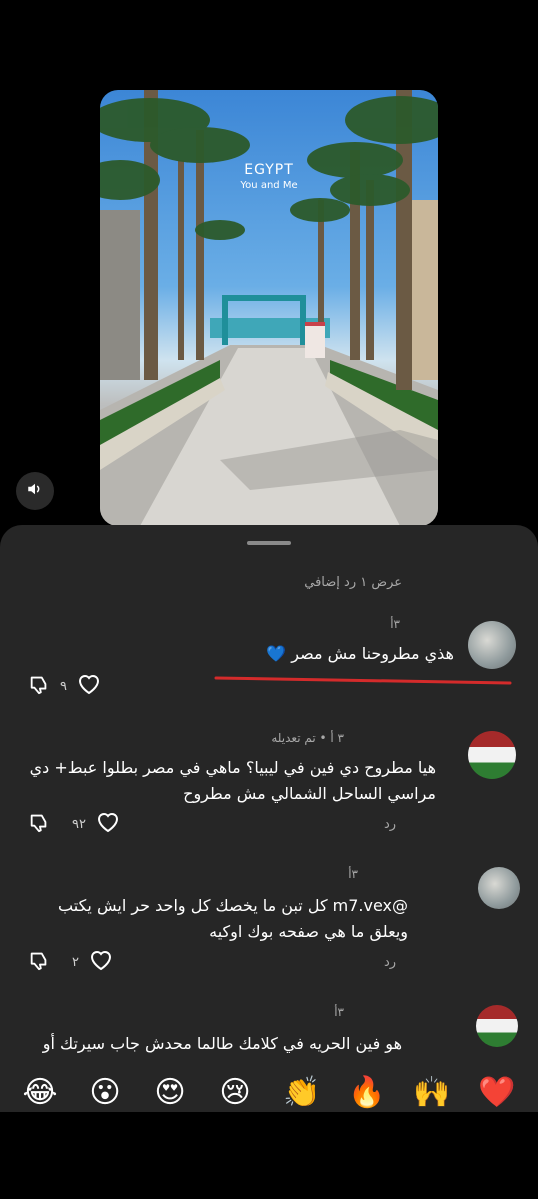 This screenshot has width=538, height=1199. What do you see at coordinates (307, 738) in the screenshot?
I see `comment-timestamp: ٣ أ • تم تعديله` at bounding box center [307, 738].